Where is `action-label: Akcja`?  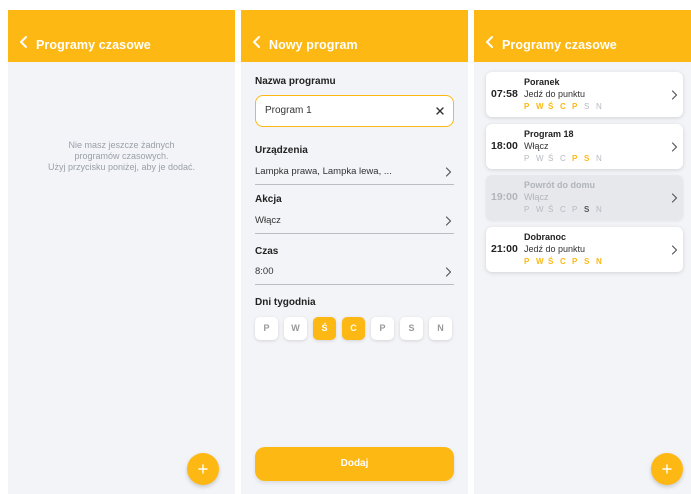 action-label: Akcja is located at coordinates (268, 199).